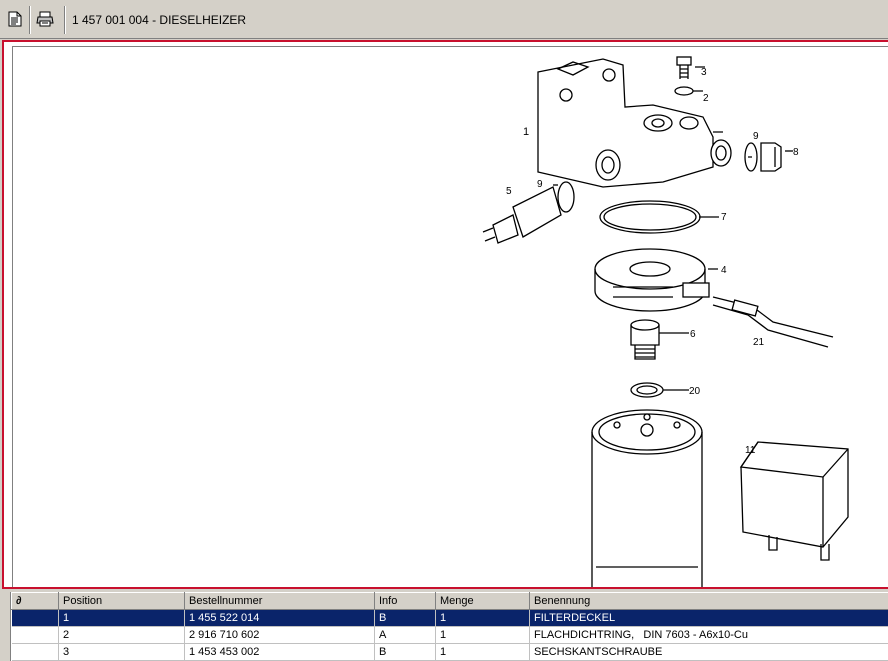  I want to click on cell-benennung: SECHSKANTSCHRAUBE, so click(708, 652).